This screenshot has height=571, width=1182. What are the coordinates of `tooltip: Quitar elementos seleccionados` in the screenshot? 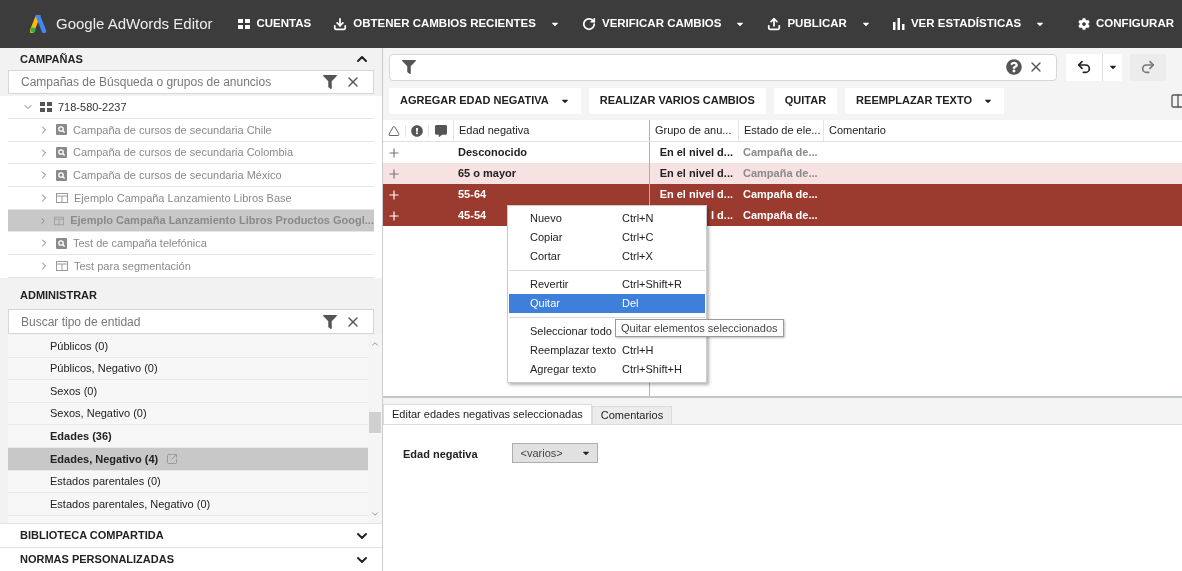 It's located at (699, 328).